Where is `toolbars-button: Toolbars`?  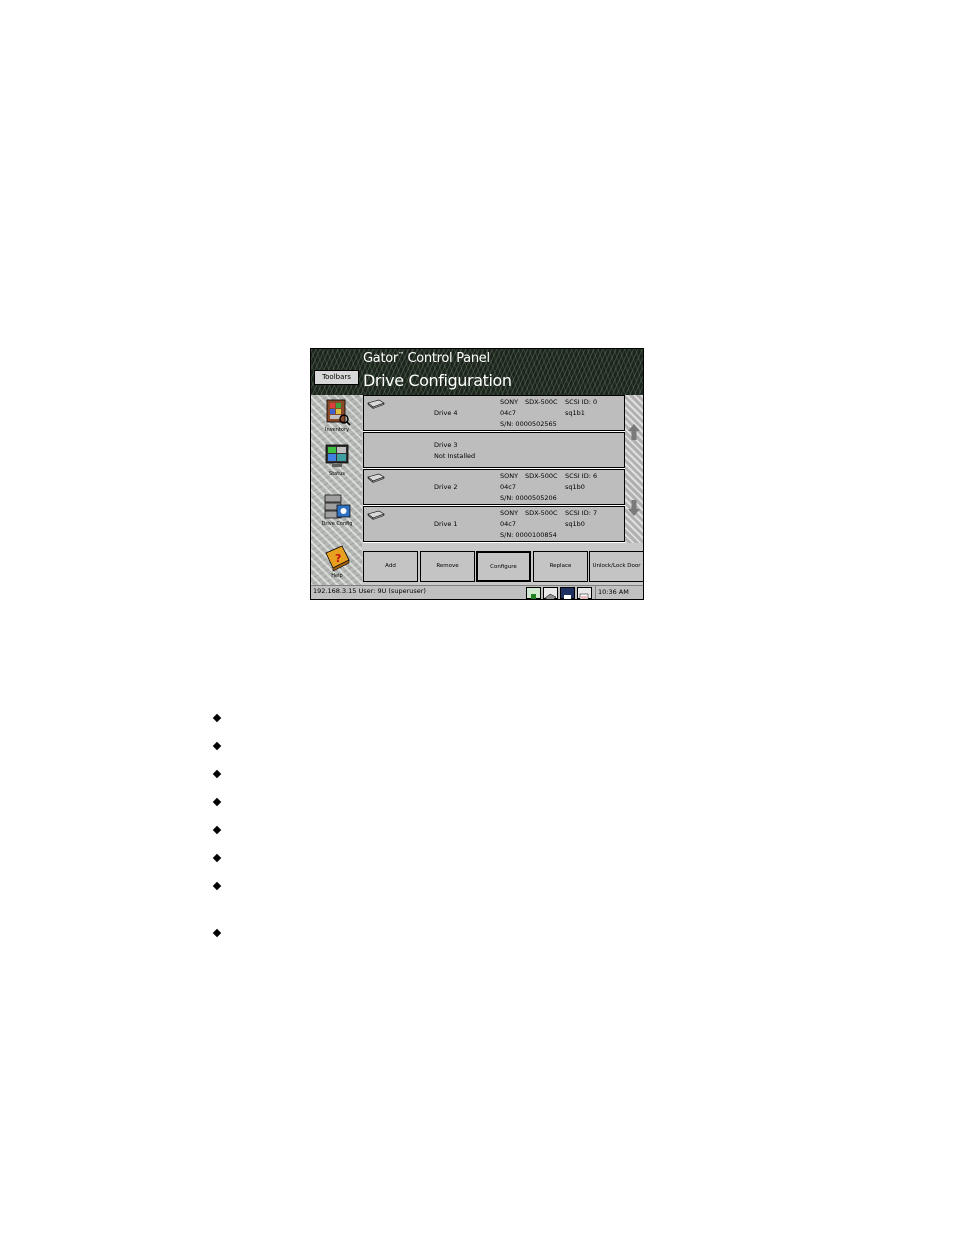
toolbars-button: Toolbars is located at coordinates (336, 377).